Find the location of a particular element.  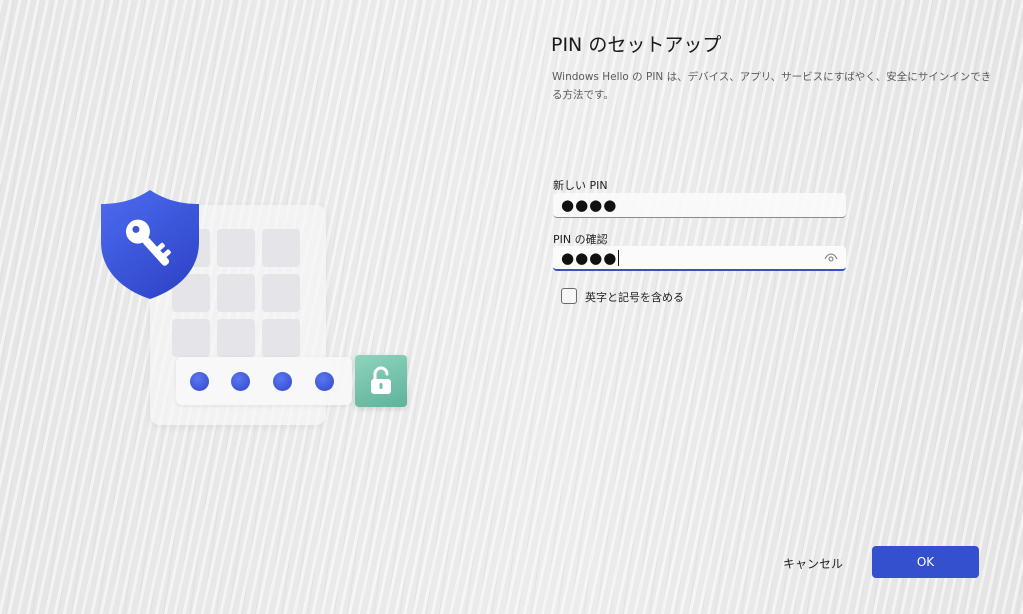

page-title: PIN のセットアップ is located at coordinates (636, 45).